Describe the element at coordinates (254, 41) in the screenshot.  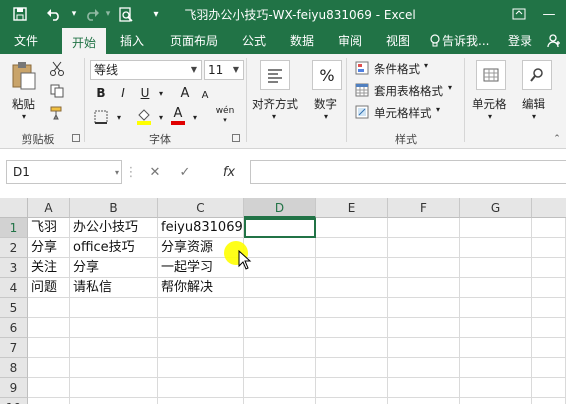
I see `tab-formulas: 公式` at that location.